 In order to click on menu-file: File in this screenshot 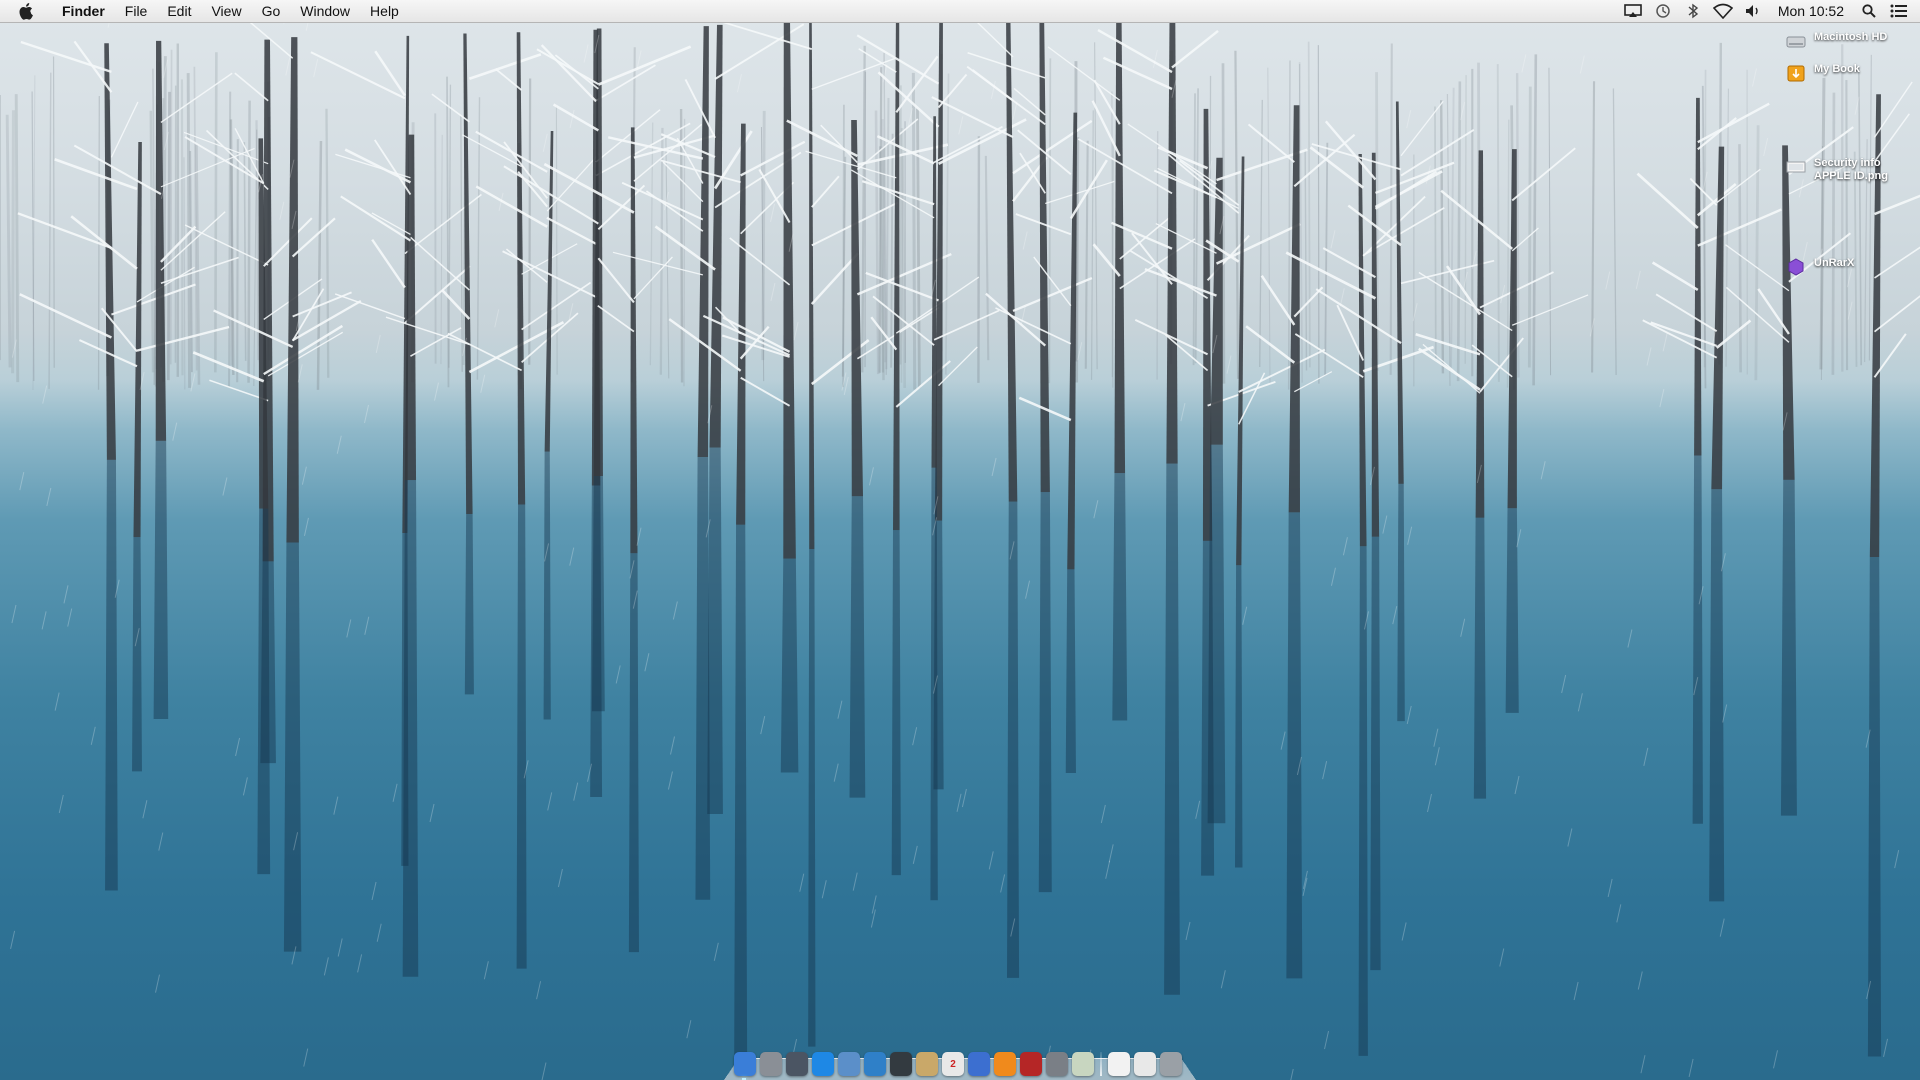, I will do `click(136, 11)`.